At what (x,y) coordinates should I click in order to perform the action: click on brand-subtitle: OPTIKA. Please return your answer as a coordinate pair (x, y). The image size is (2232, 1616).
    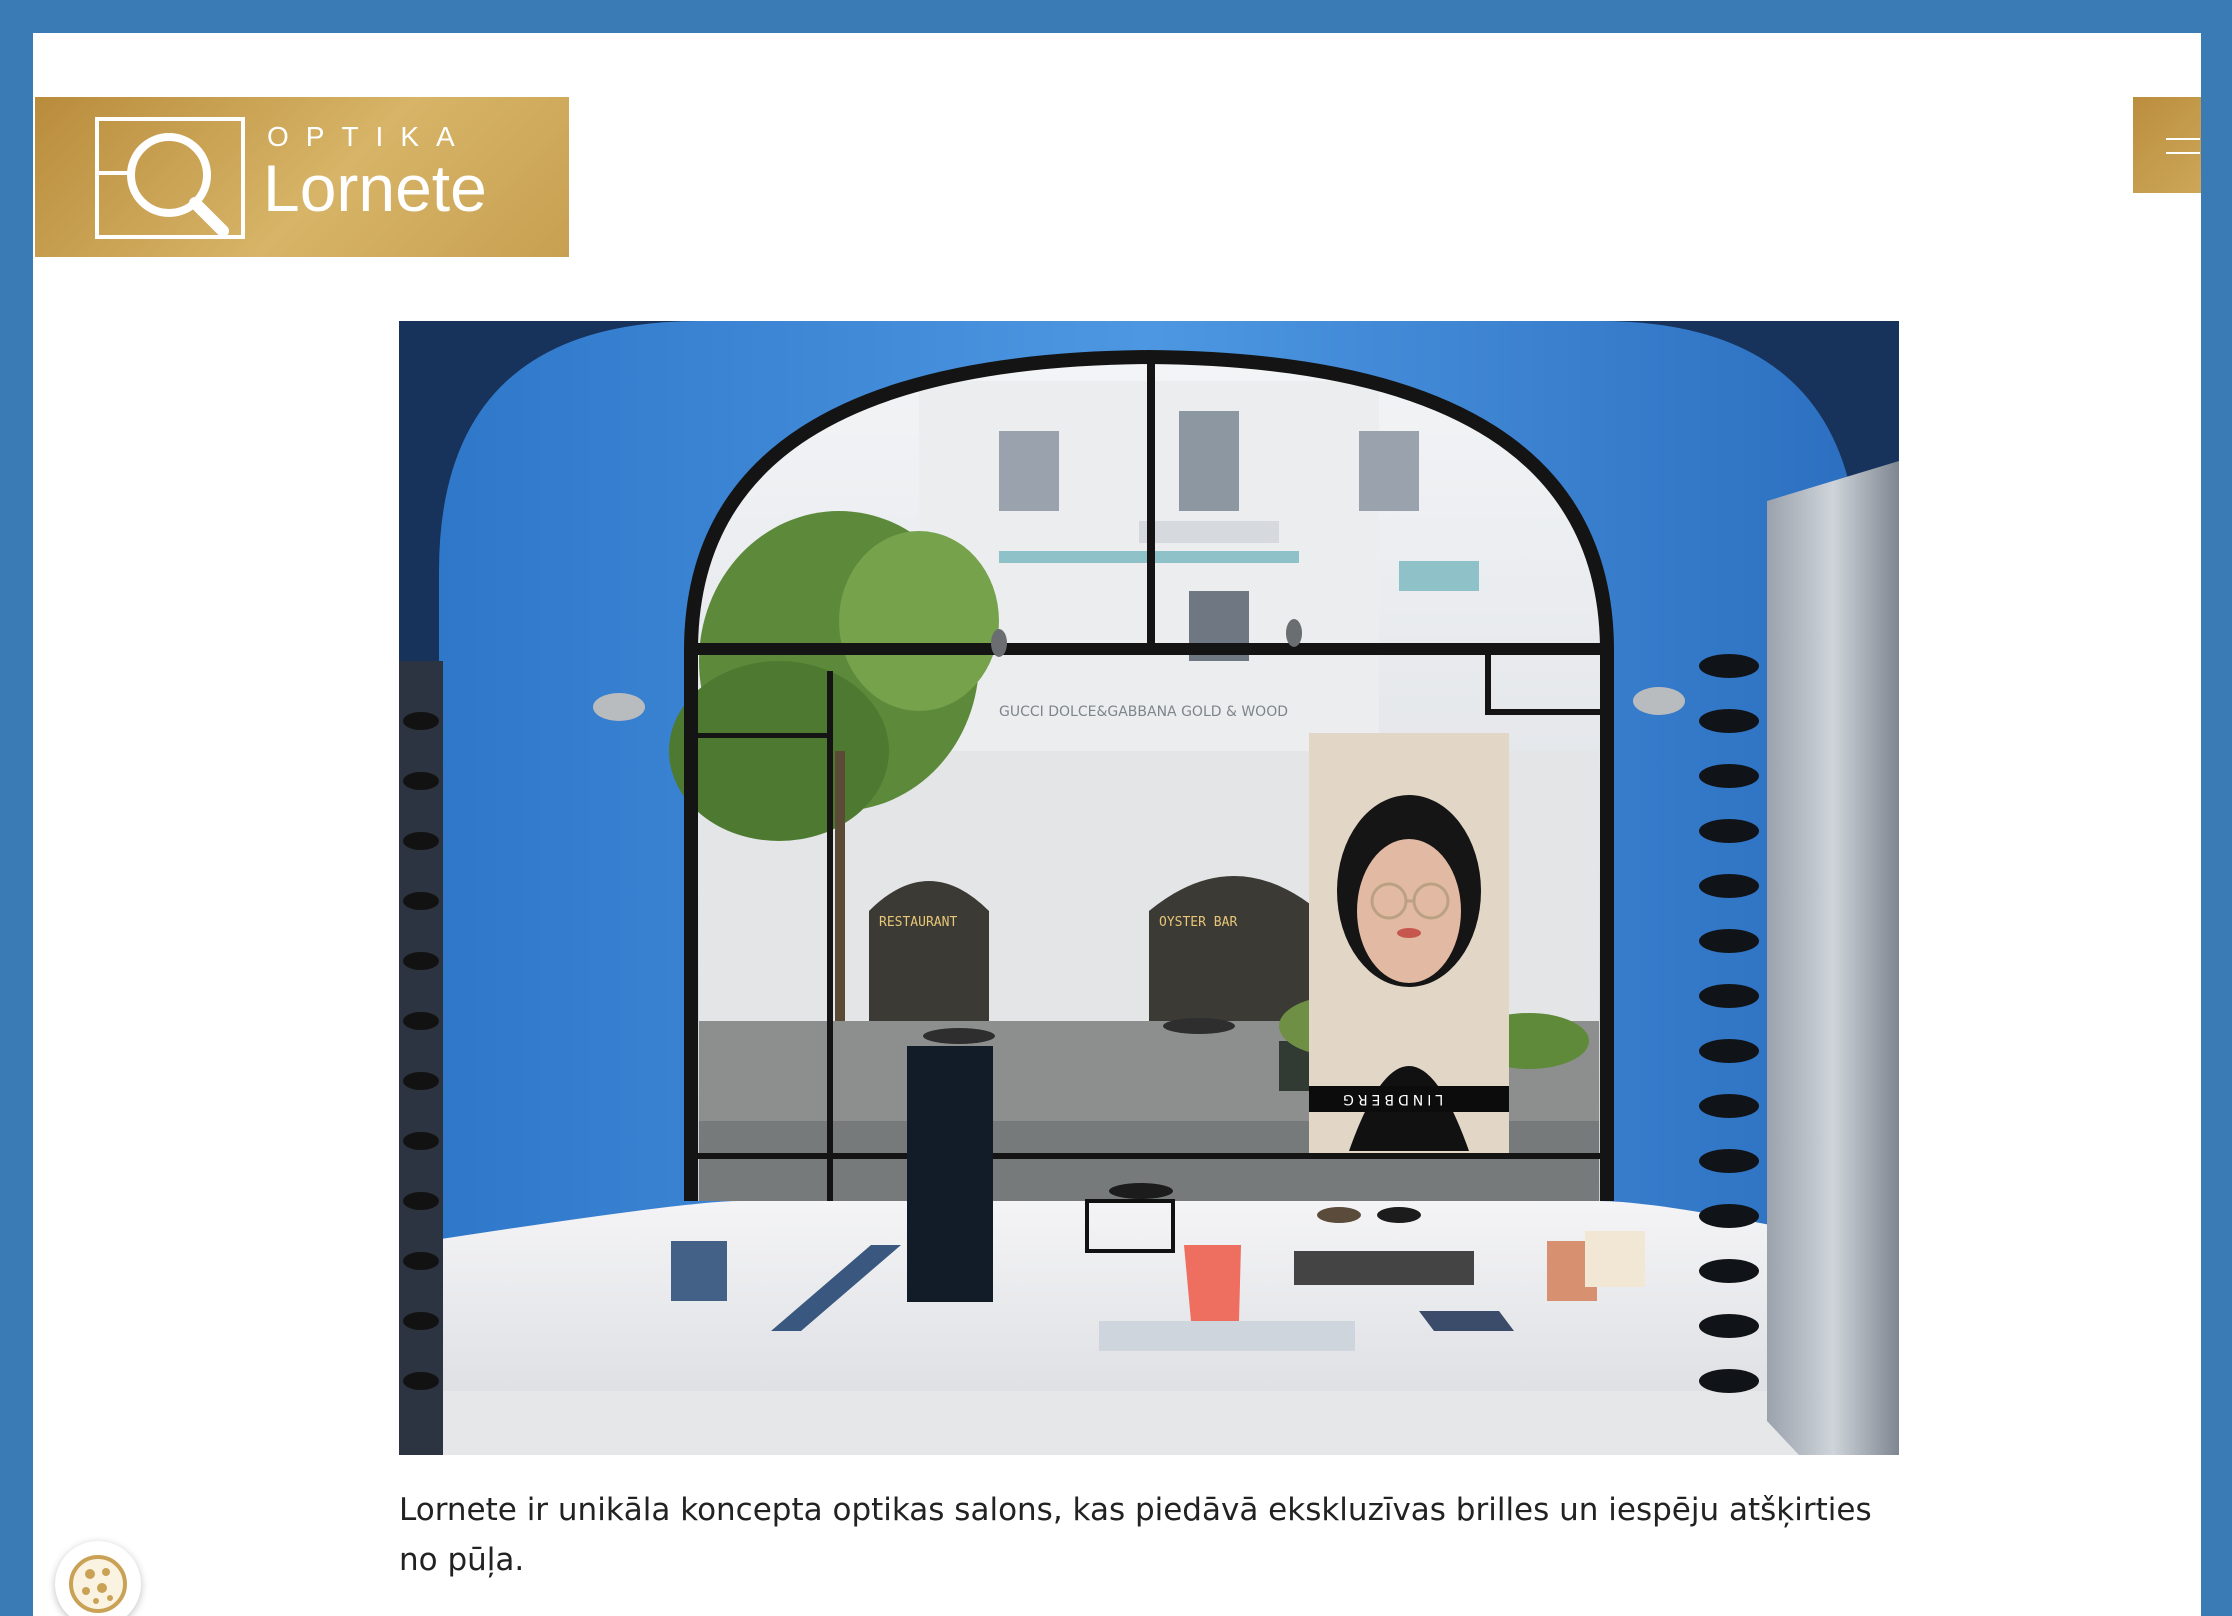
    Looking at the image, I should click on (369, 136).